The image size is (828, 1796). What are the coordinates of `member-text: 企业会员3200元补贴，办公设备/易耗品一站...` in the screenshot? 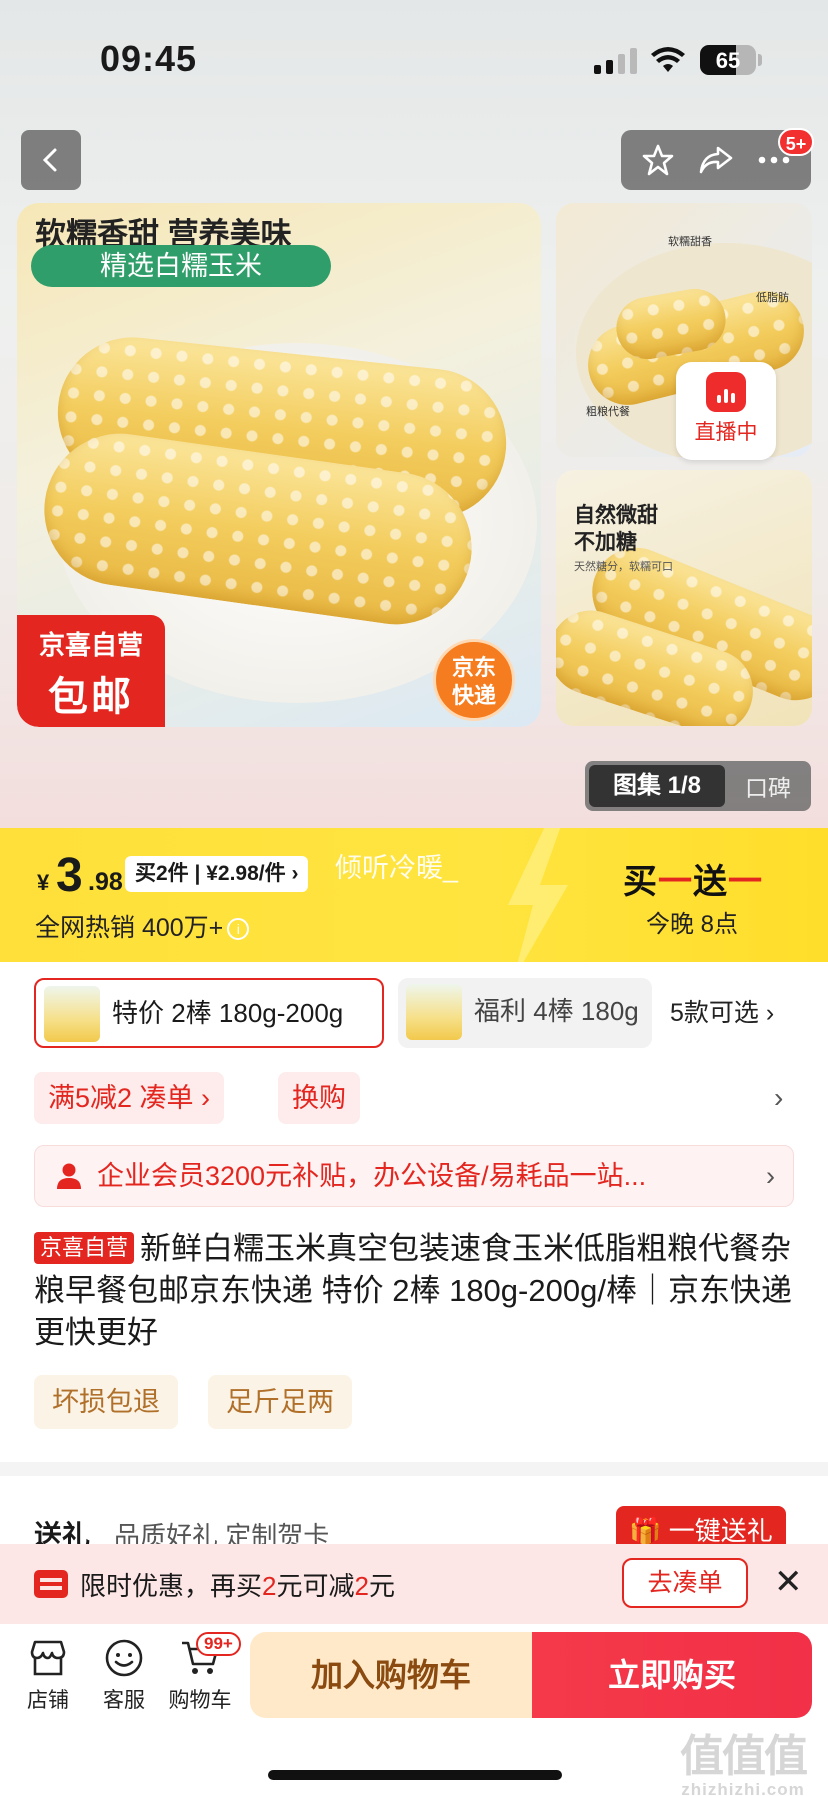 It's located at (372, 1176).